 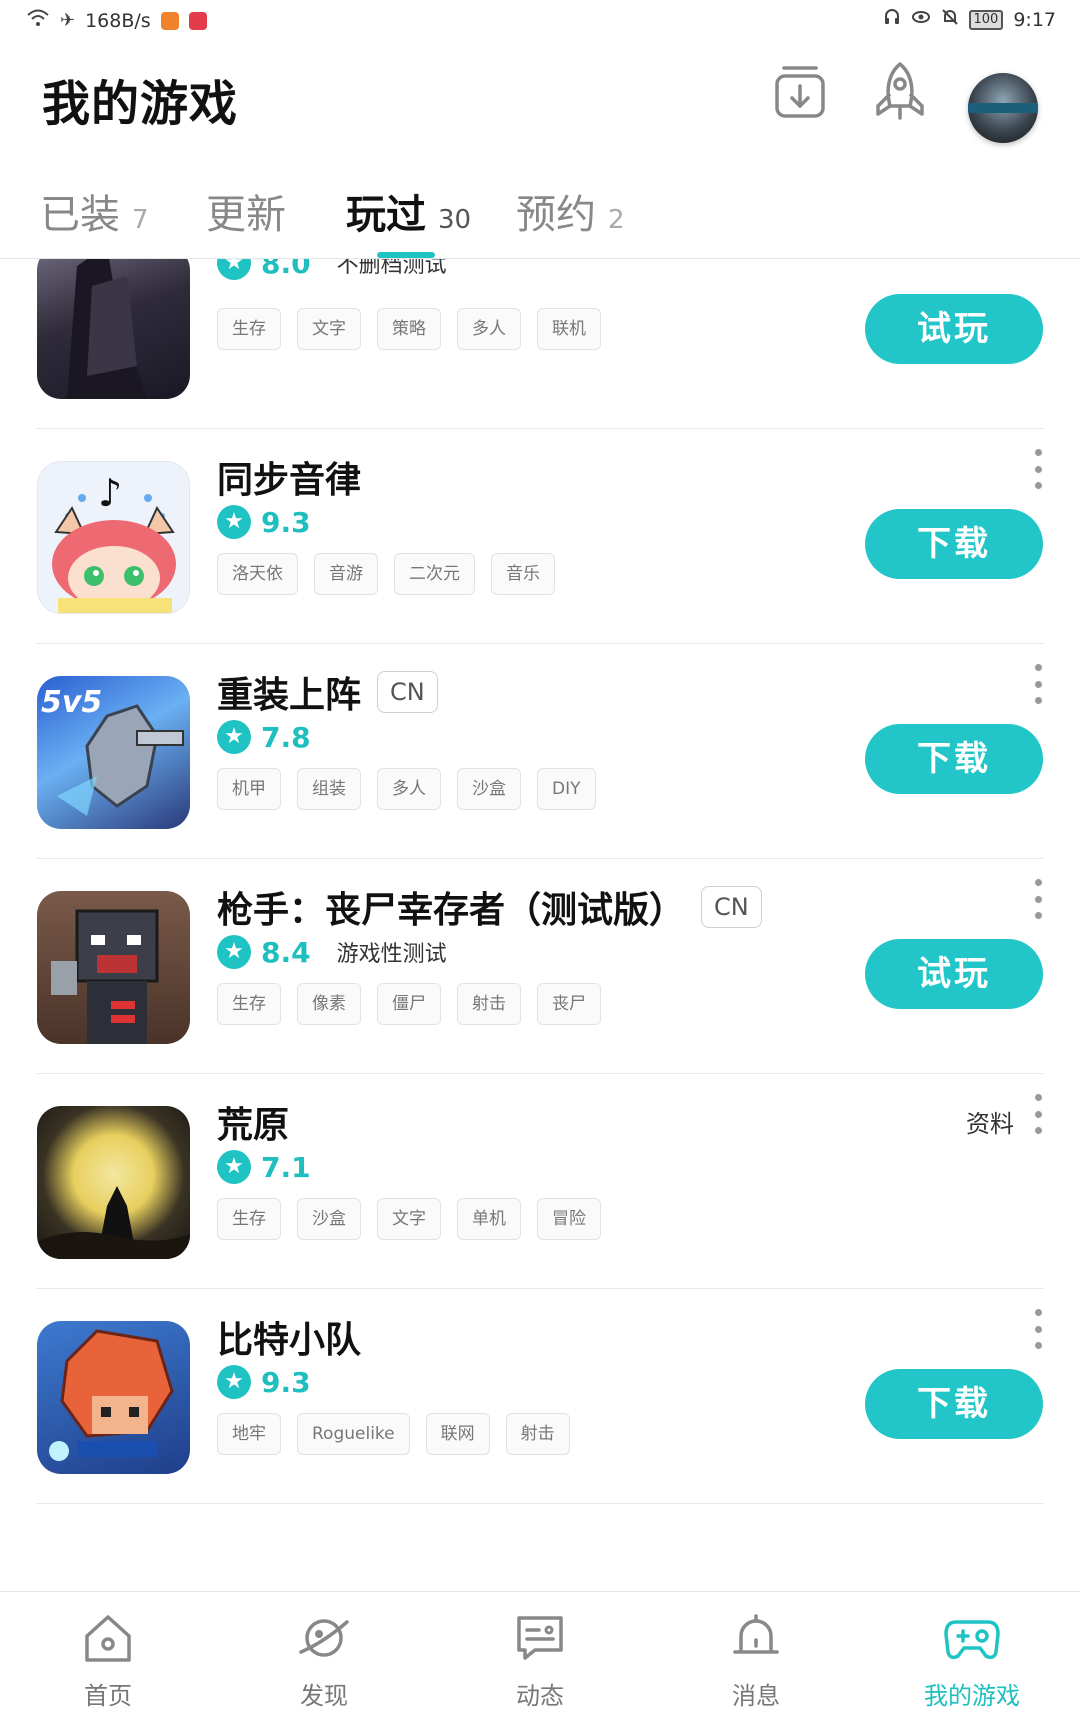 I want to click on tag: 冒险, so click(x=569, y=1219).